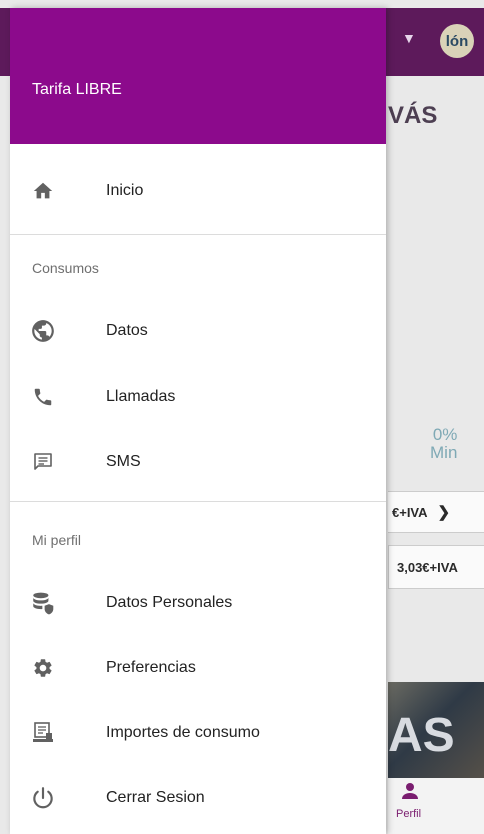 This screenshot has width=484, height=834. I want to click on price-selector: €+IVA ❯, so click(436, 512).